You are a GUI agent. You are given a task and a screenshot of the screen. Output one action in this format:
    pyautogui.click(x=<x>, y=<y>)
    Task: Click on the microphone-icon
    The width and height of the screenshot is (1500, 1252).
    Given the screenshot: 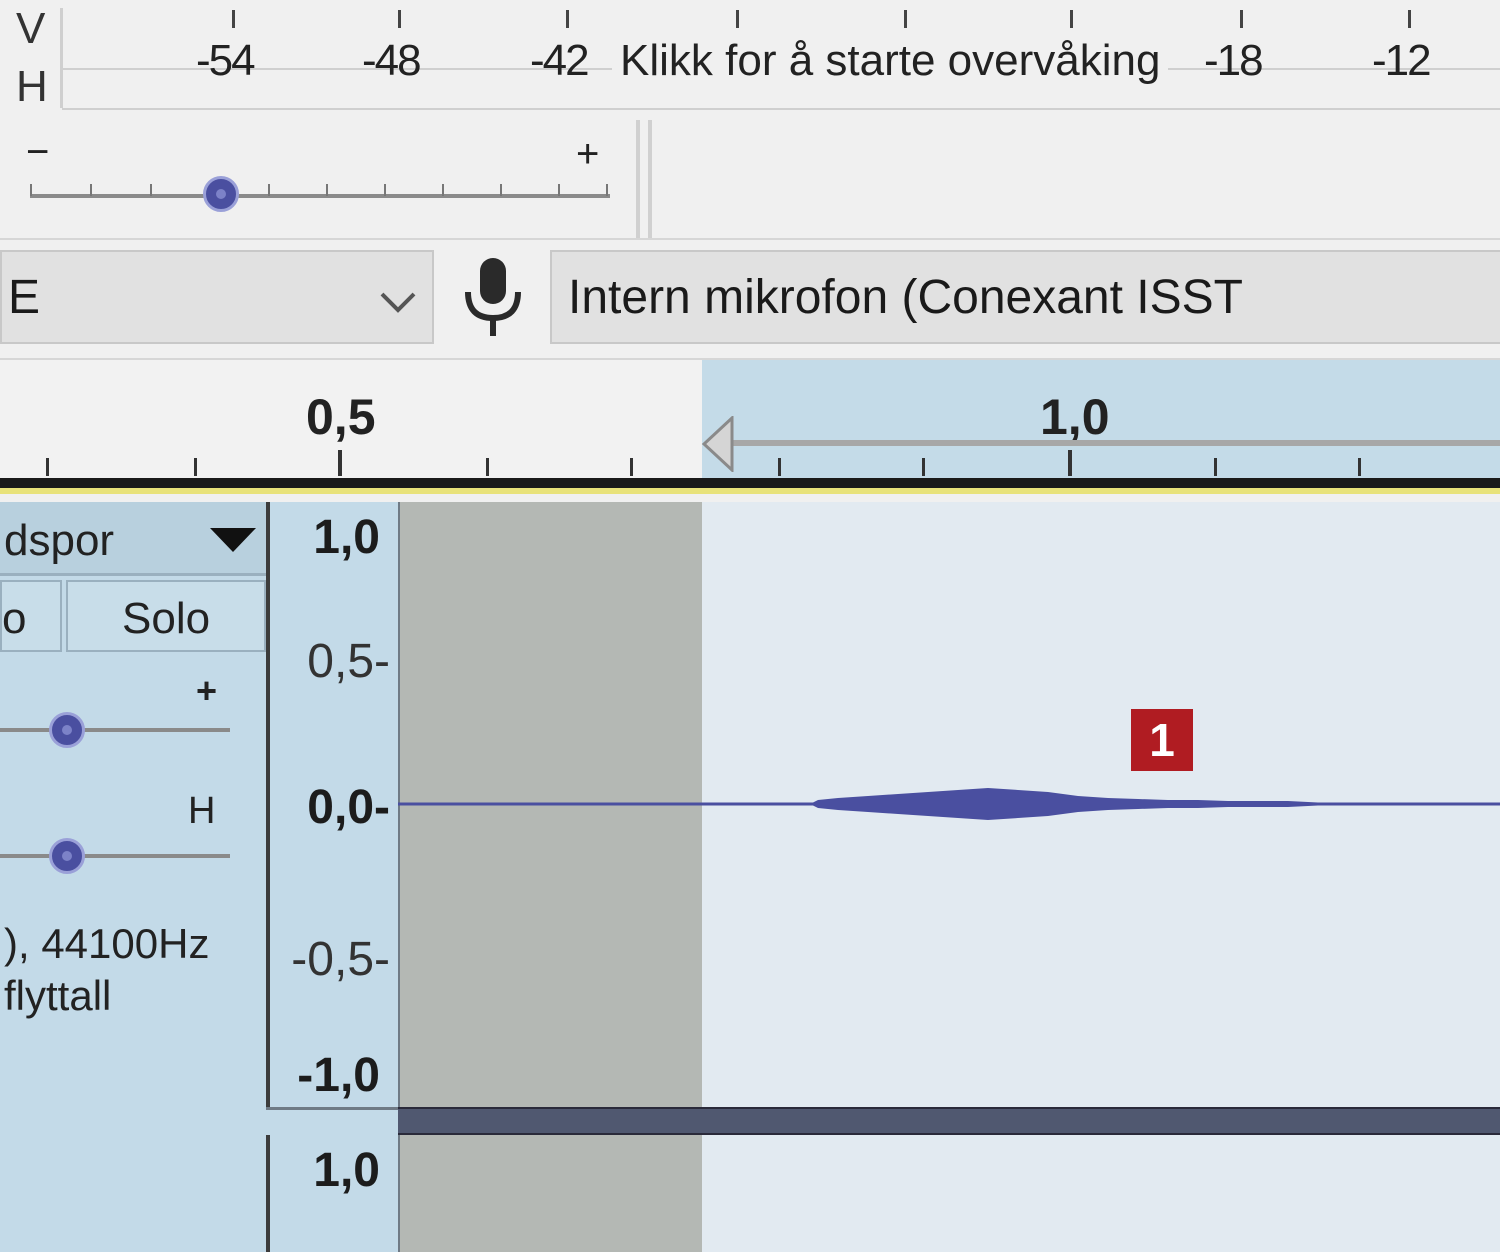 What is the action you would take?
    pyautogui.click(x=493, y=297)
    